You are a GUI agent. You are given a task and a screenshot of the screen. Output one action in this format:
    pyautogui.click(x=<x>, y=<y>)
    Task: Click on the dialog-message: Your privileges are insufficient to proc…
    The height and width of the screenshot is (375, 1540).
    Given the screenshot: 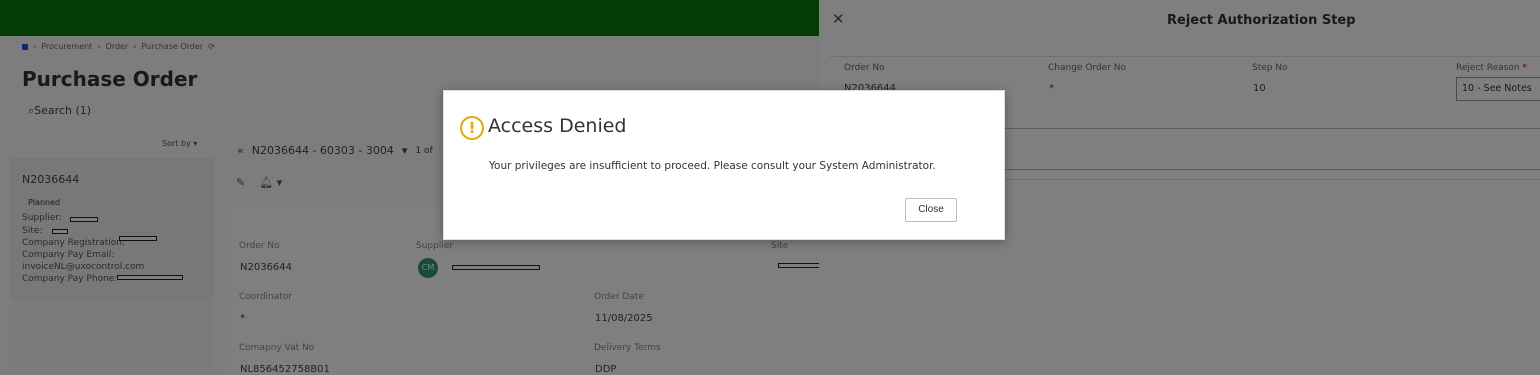 What is the action you would take?
    pyautogui.click(x=712, y=166)
    